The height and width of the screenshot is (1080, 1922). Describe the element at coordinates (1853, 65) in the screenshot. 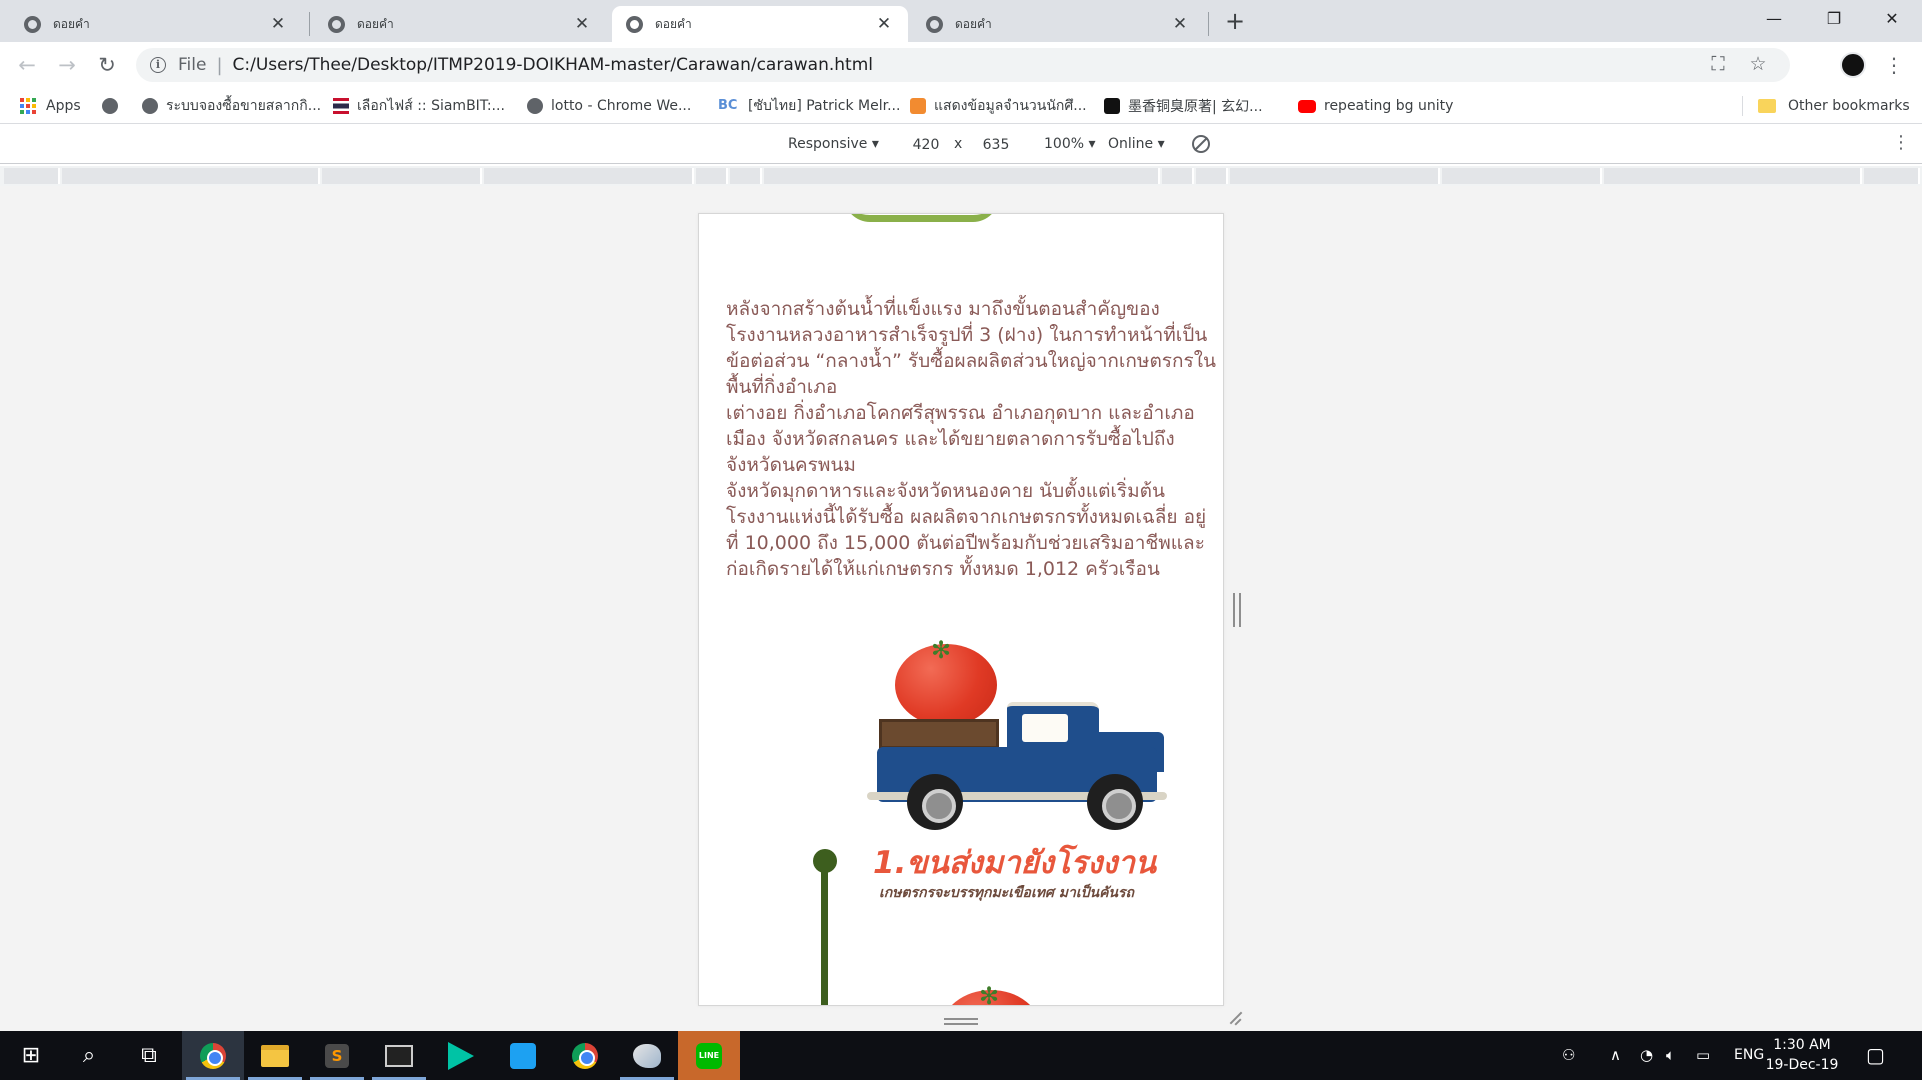

I see `profile-avatar` at that location.